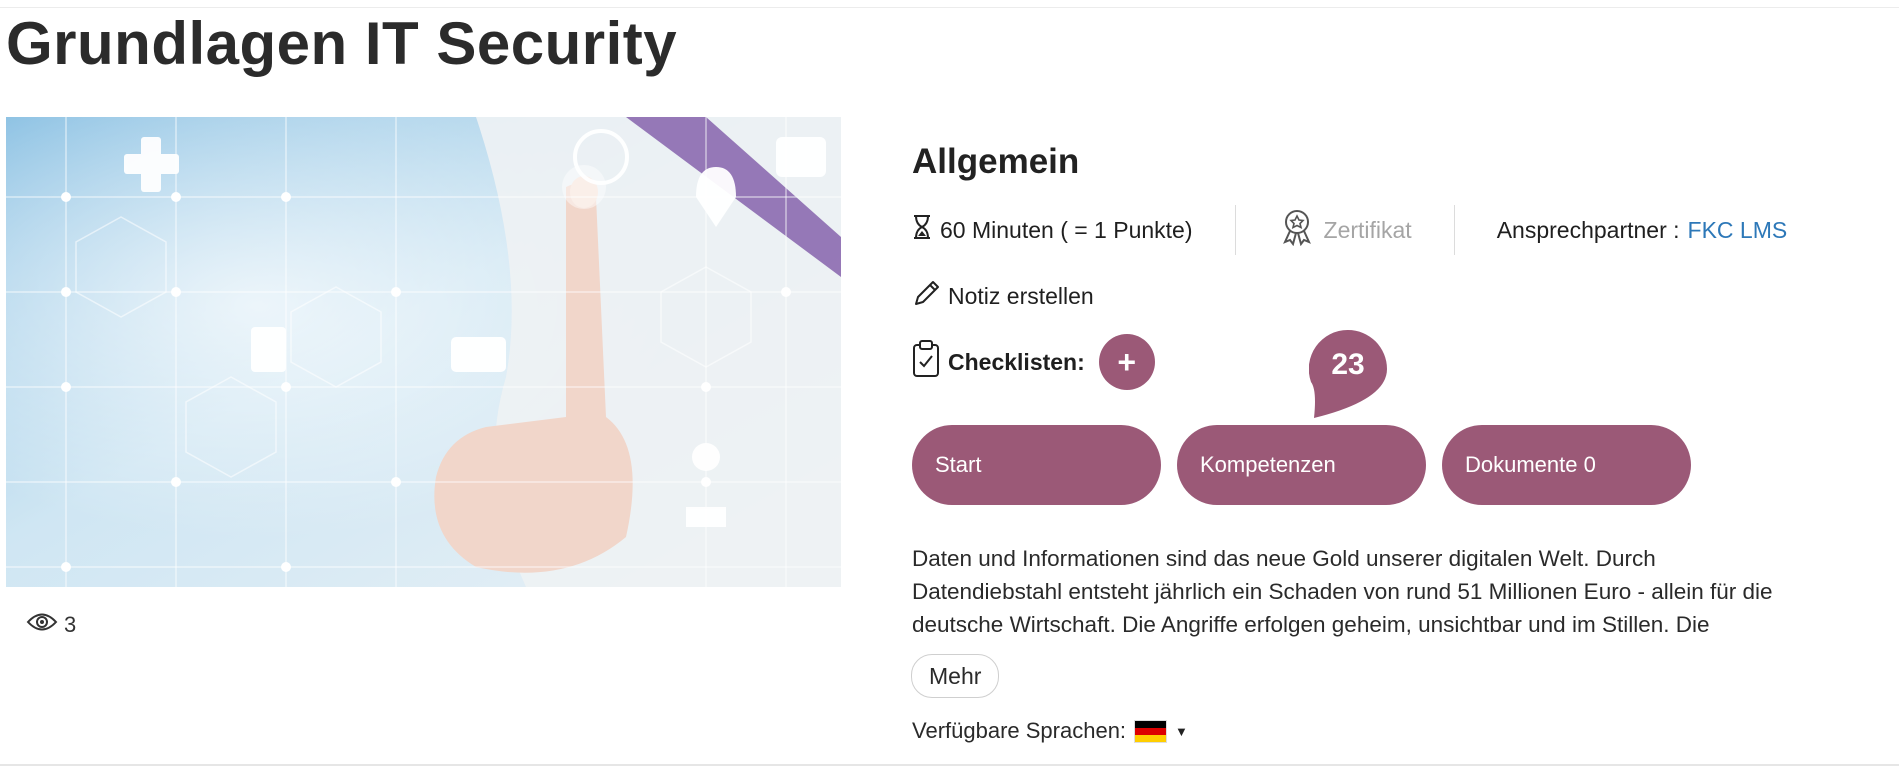 This screenshot has width=1899, height=780. I want to click on pencil-icon, so click(927, 296).